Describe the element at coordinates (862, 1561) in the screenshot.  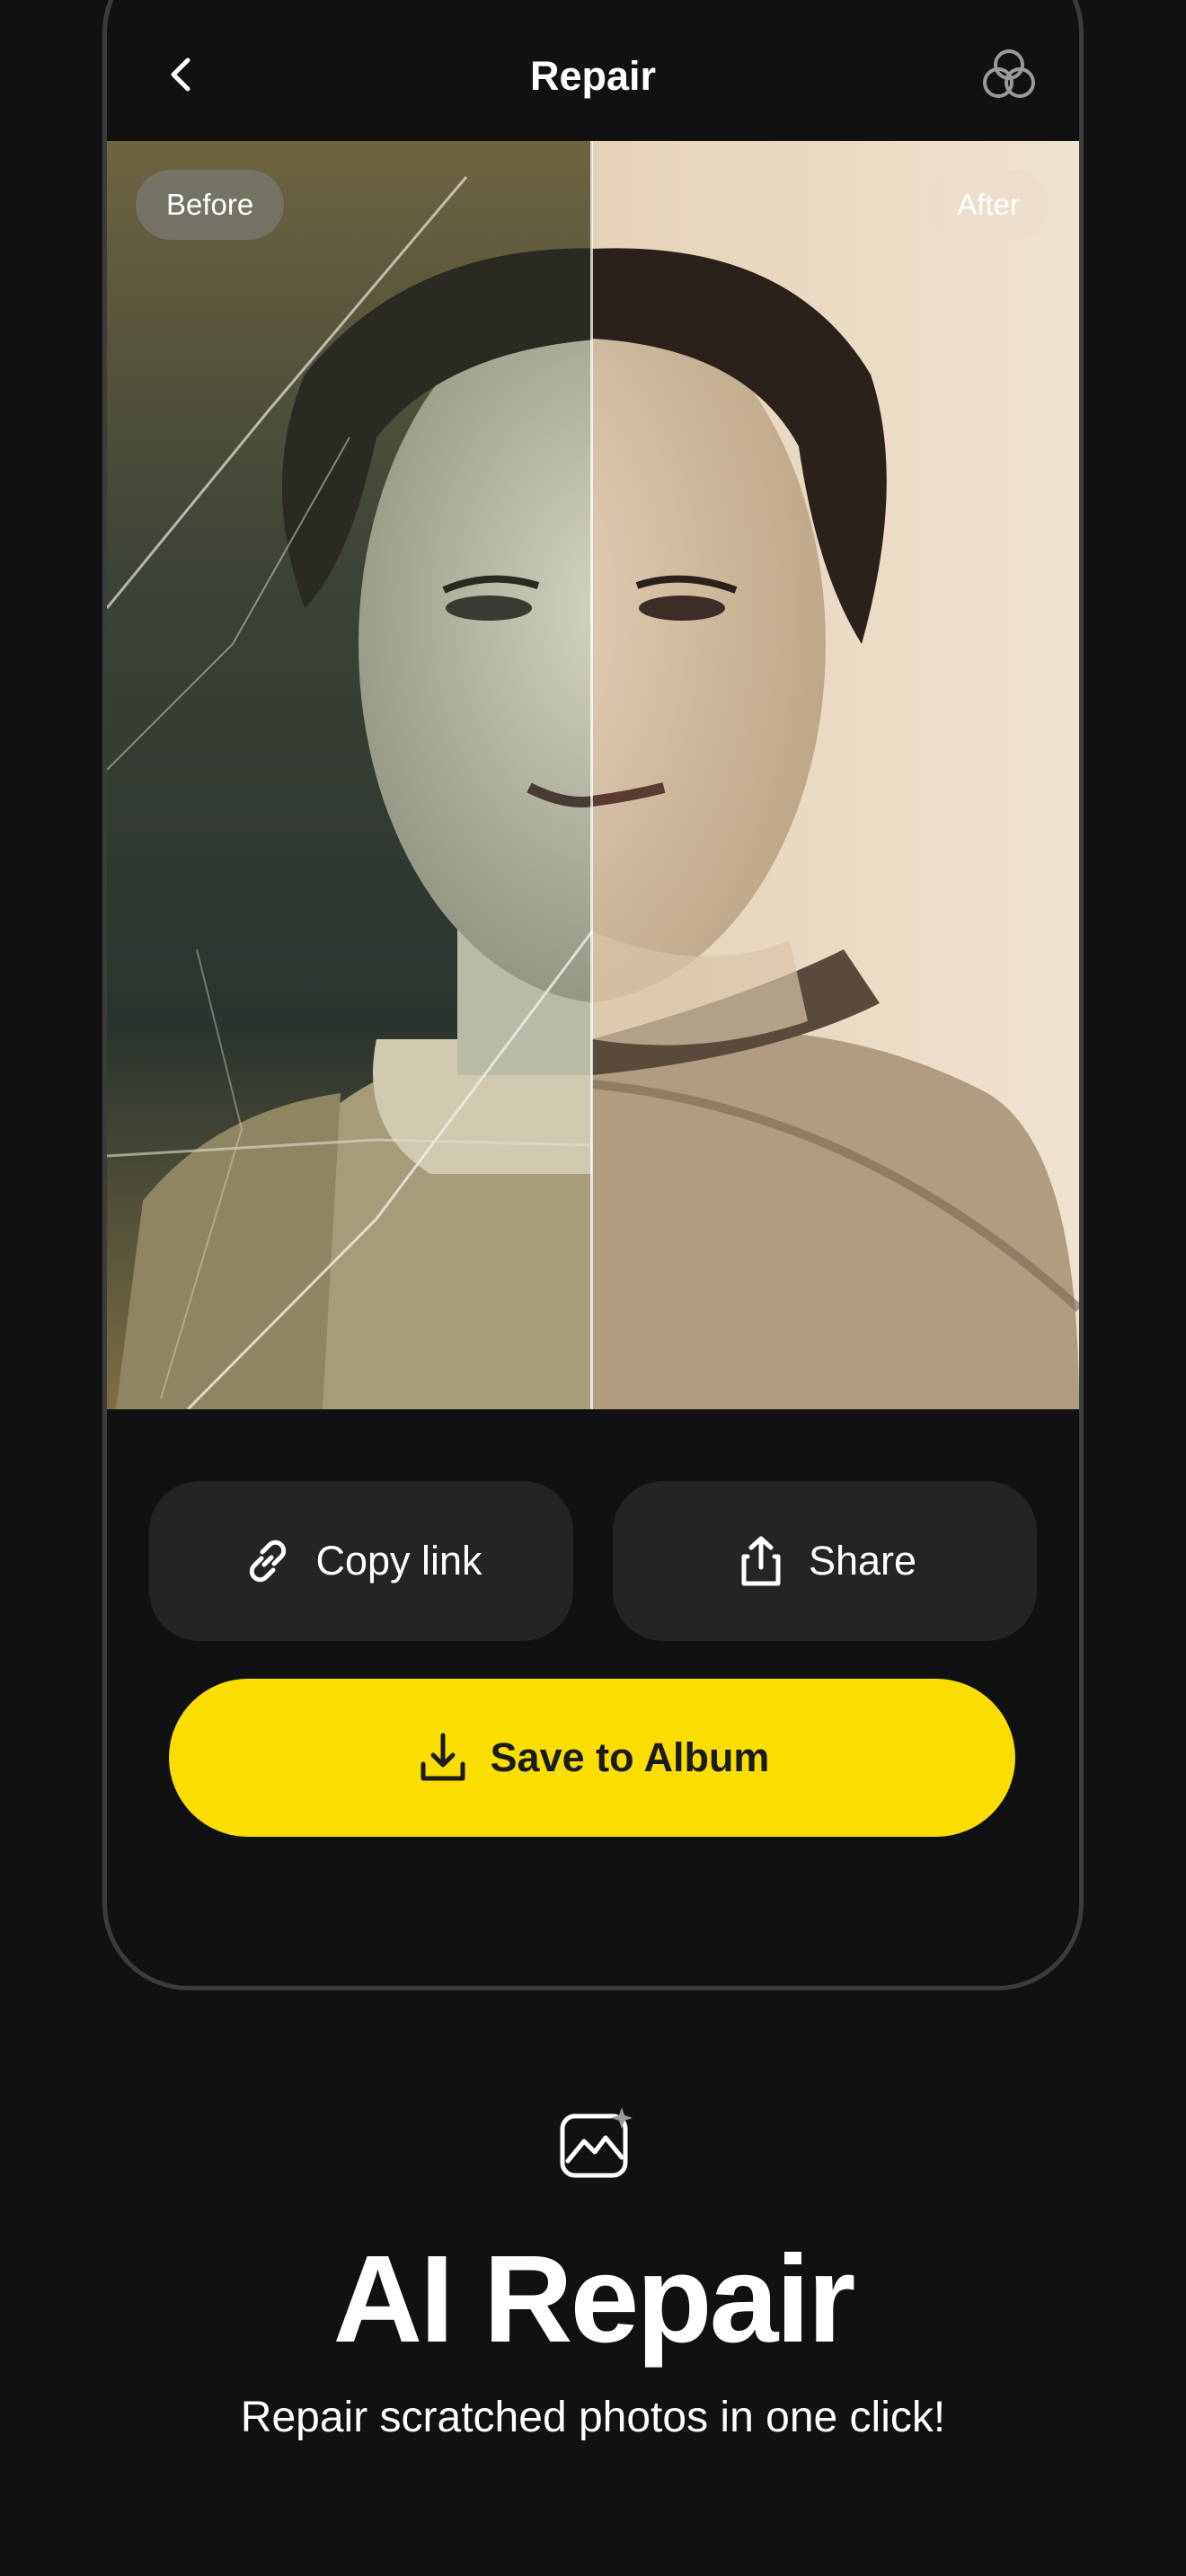
I see `share-label: Share` at that location.